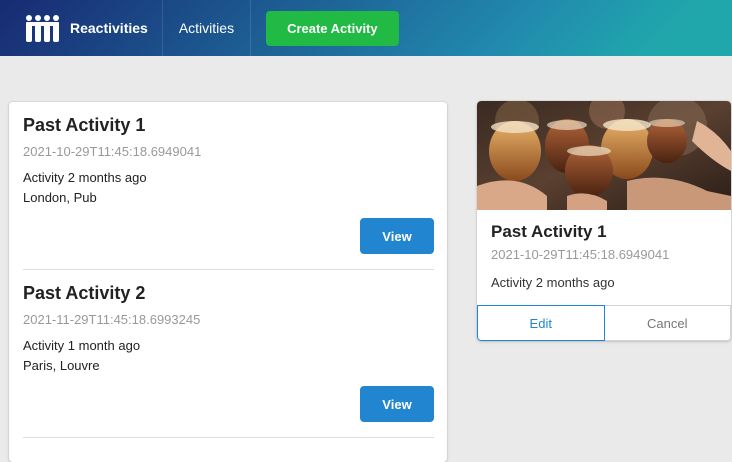  I want to click on create-activity-button: Create Activity, so click(332, 28).